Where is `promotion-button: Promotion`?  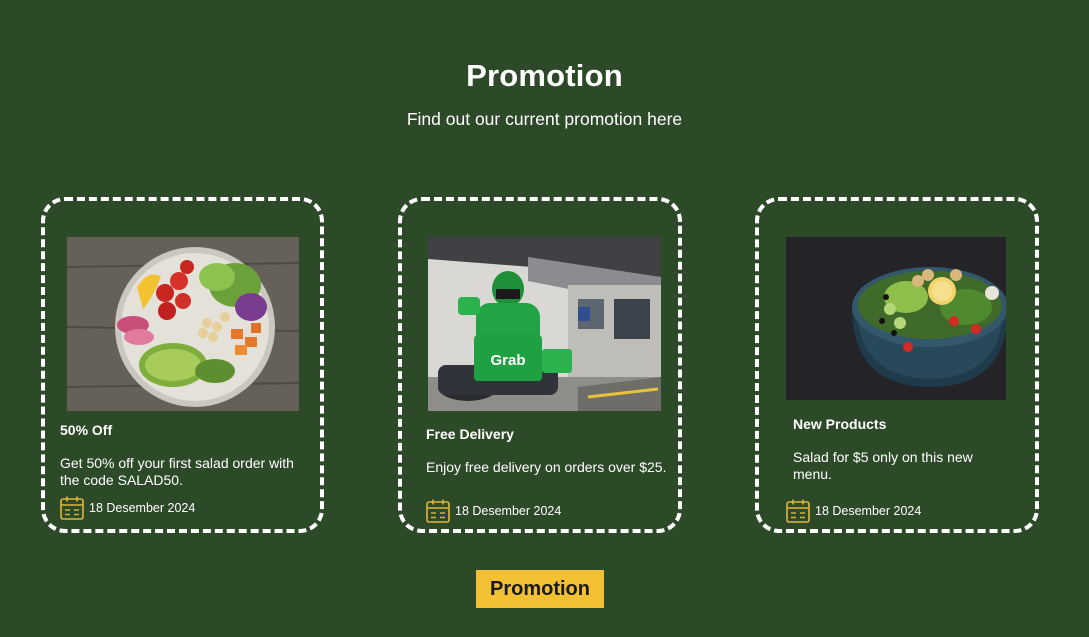
promotion-button: Promotion is located at coordinates (540, 589).